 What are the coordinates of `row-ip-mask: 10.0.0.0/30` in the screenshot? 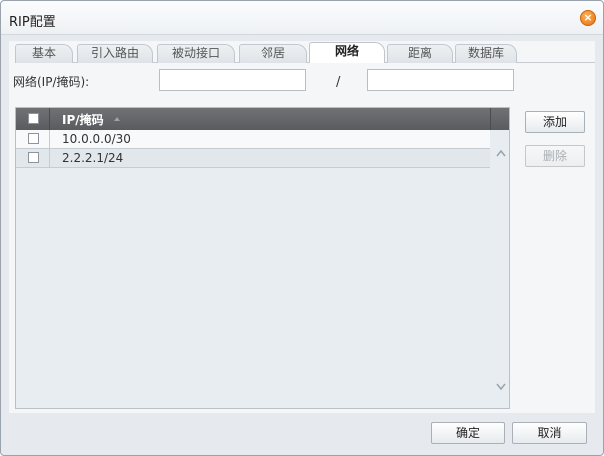 It's located at (96, 139).